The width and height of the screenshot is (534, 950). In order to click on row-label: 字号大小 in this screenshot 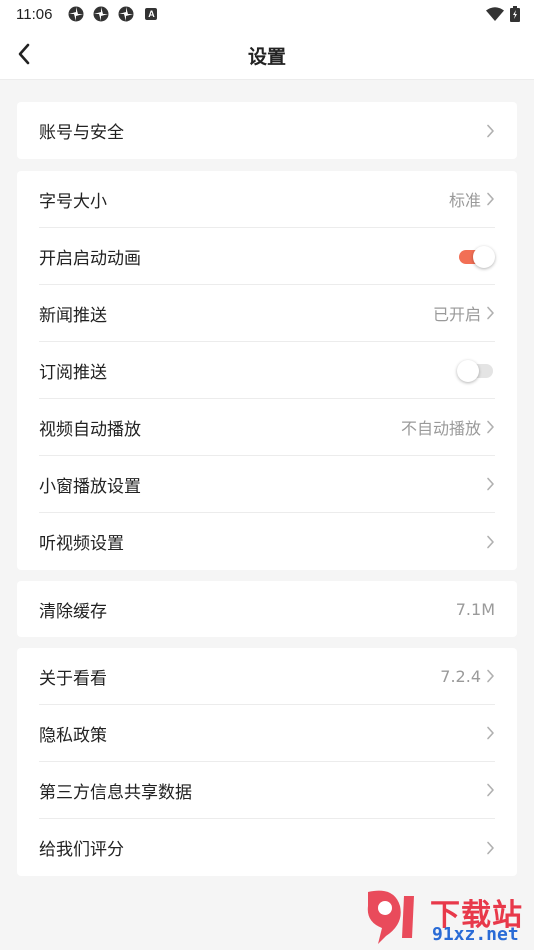, I will do `click(73, 201)`.